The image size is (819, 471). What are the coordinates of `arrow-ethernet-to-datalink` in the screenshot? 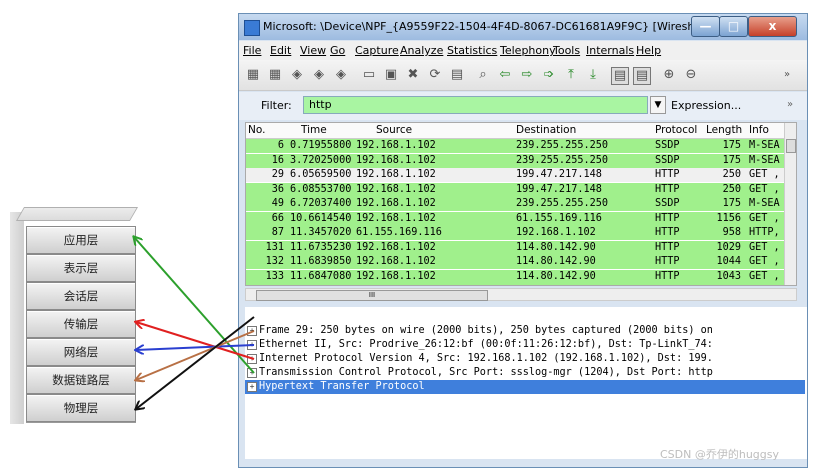 It's located at (195, 355).